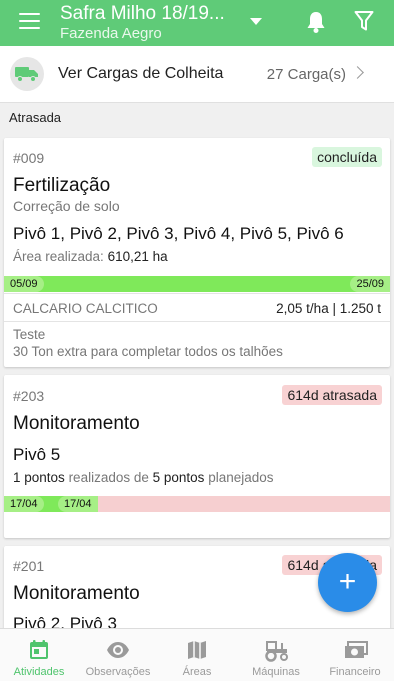 The image size is (394, 681). Describe the element at coordinates (29, 566) in the screenshot. I see `activity-code: #201` at that location.